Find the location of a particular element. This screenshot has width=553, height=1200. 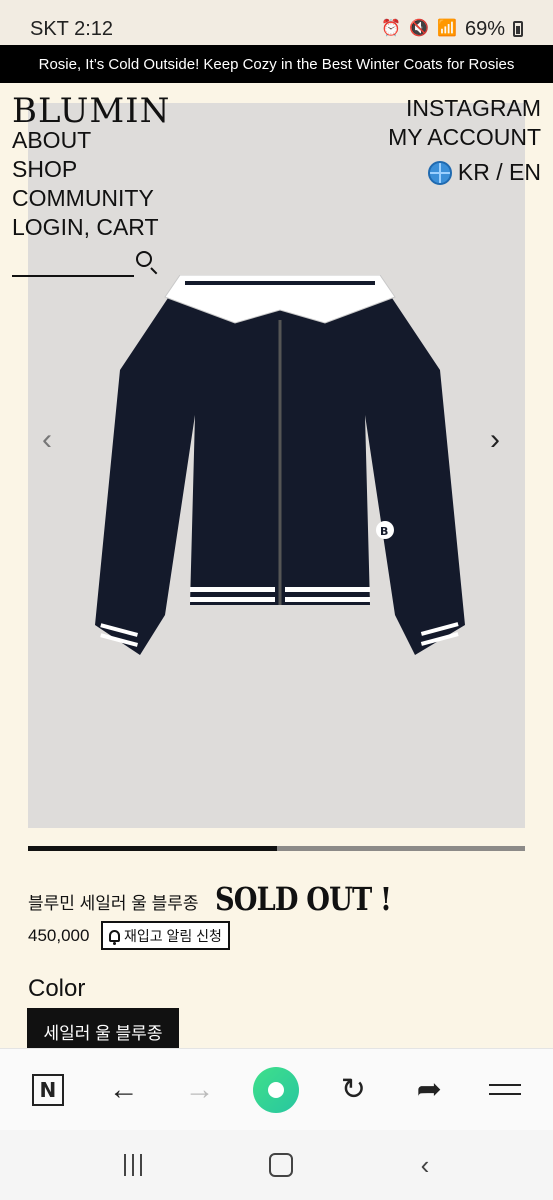

gallery-progress-bar is located at coordinates (276, 848).